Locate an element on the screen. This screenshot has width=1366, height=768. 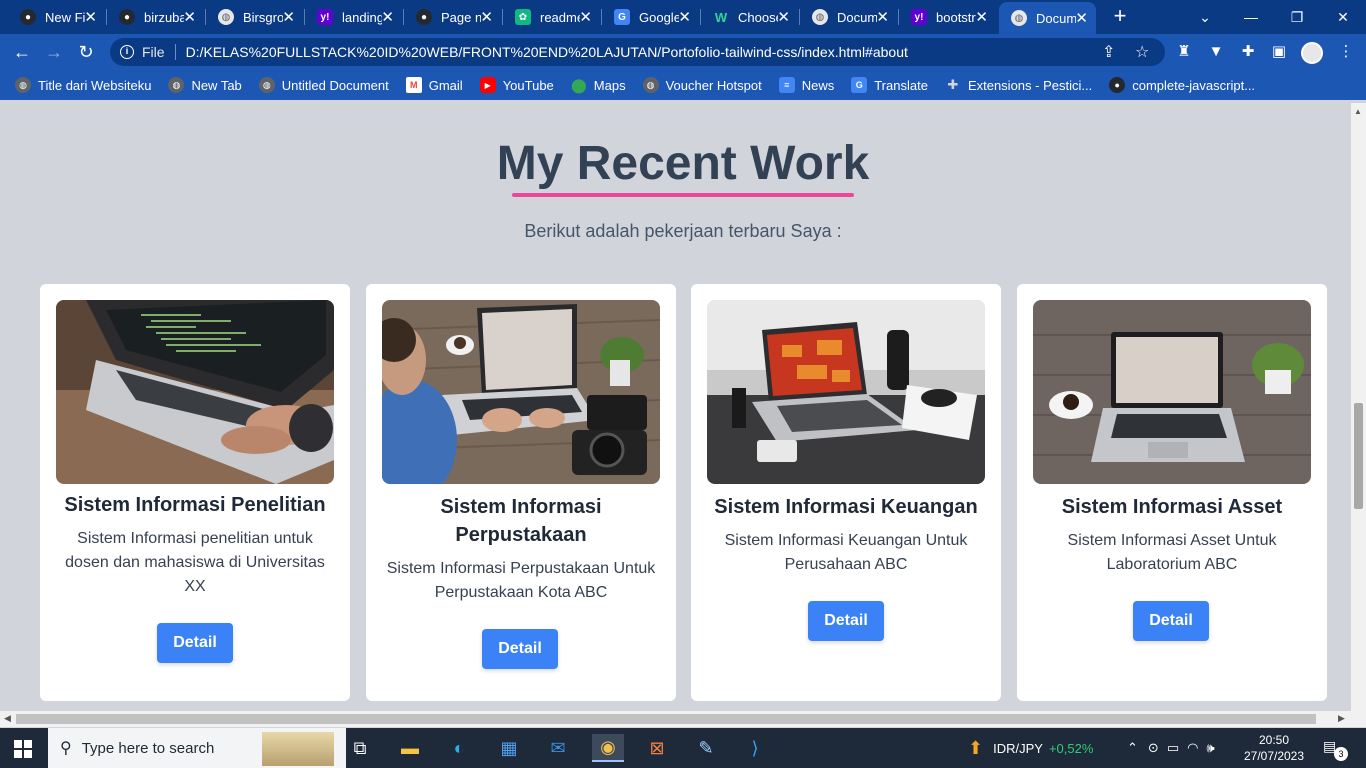
tab-active: ◍ Document ✕ is located at coordinates (1047, 18).